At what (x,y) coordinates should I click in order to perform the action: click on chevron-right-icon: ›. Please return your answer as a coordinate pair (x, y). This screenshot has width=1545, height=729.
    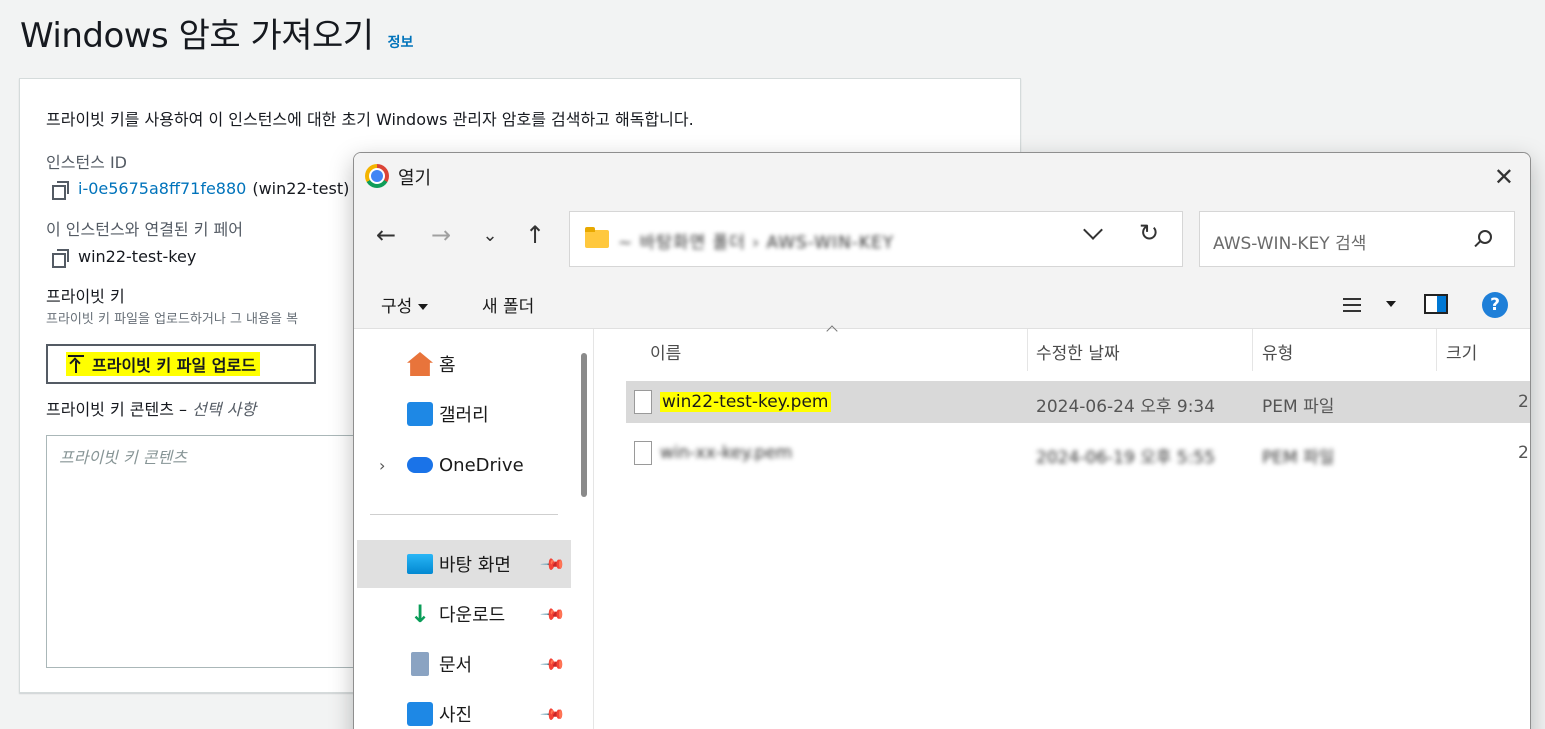
    Looking at the image, I should click on (382, 465).